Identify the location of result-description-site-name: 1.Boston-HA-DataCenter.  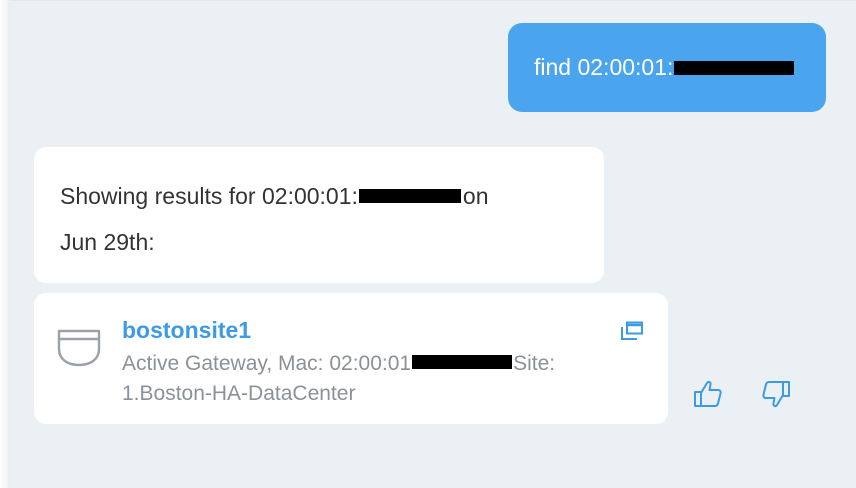
(239, 393).